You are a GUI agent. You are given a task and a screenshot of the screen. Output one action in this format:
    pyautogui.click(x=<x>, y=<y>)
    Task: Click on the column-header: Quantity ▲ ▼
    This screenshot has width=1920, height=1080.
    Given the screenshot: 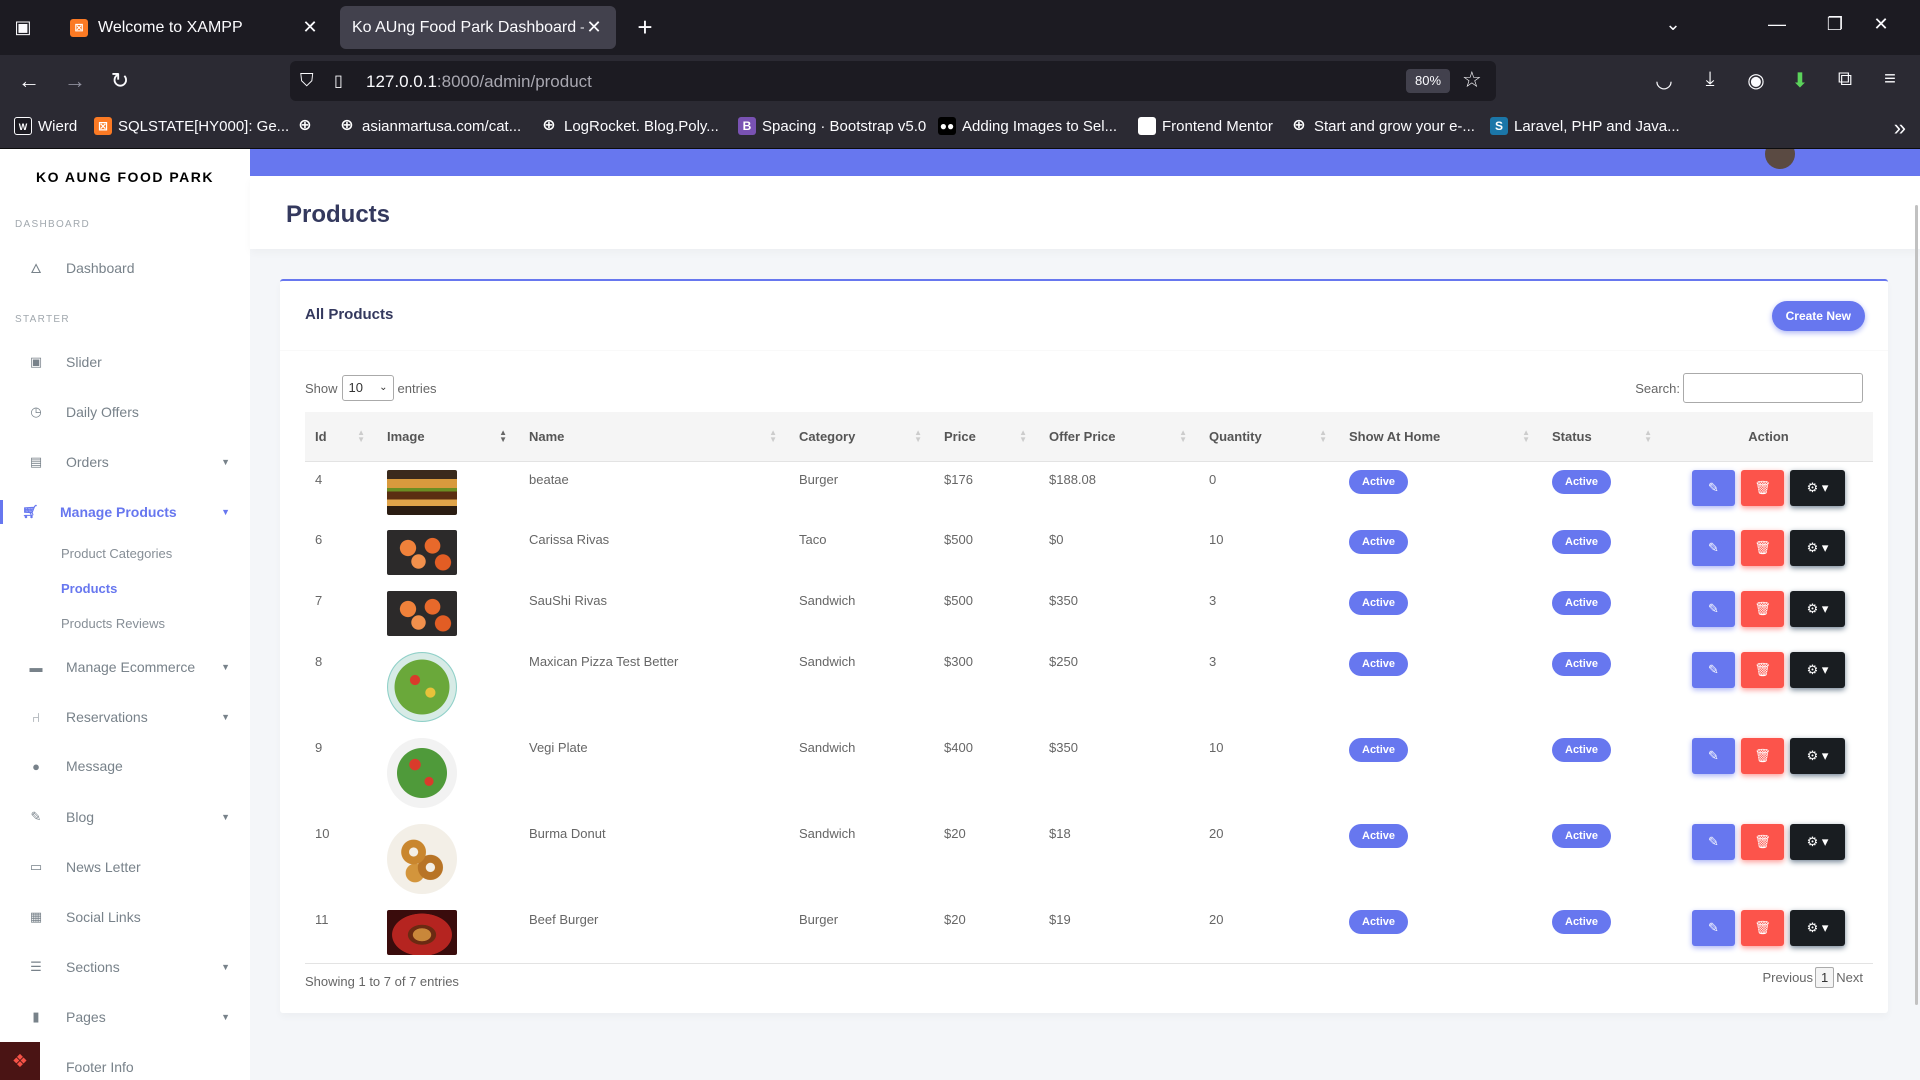 What is the action you would take?
    pyautogui.click(x=1269, y=437)
    